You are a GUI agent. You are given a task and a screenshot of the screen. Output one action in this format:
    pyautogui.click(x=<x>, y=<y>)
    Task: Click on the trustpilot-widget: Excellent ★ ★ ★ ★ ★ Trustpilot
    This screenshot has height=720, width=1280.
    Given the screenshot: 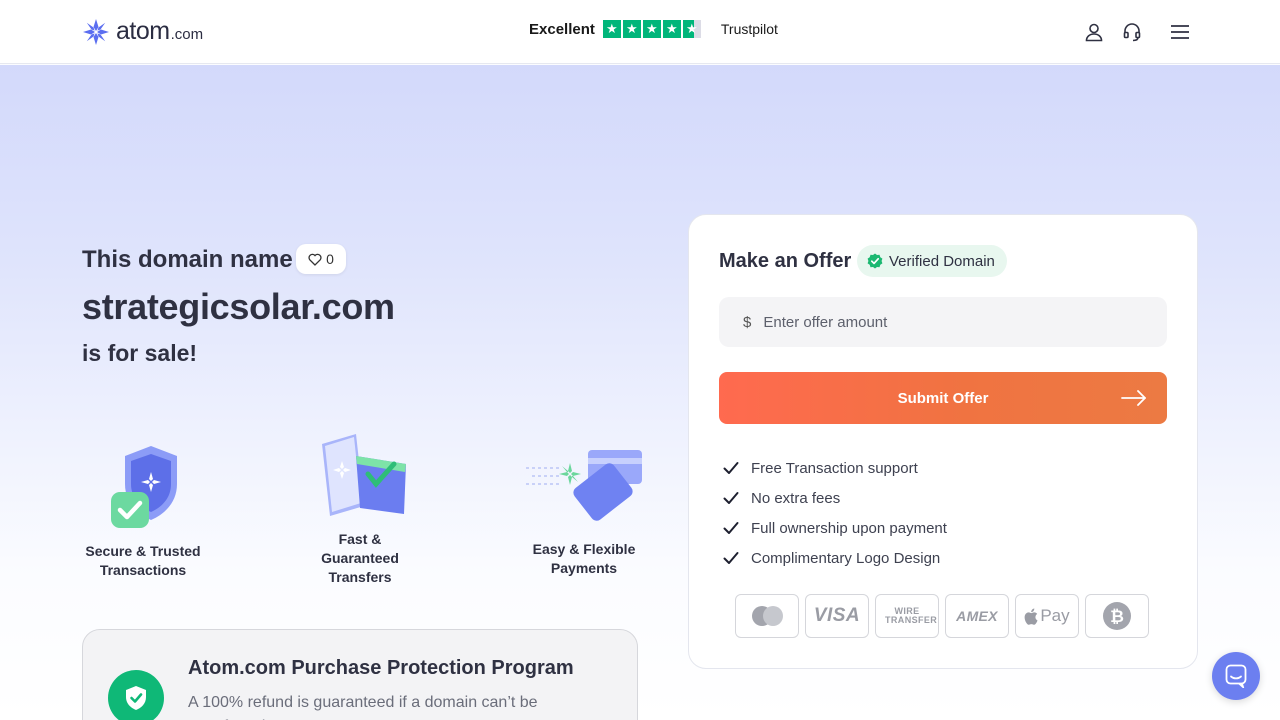 What is the action you would take?
    pyautogui.click(x=653, y=29)
    